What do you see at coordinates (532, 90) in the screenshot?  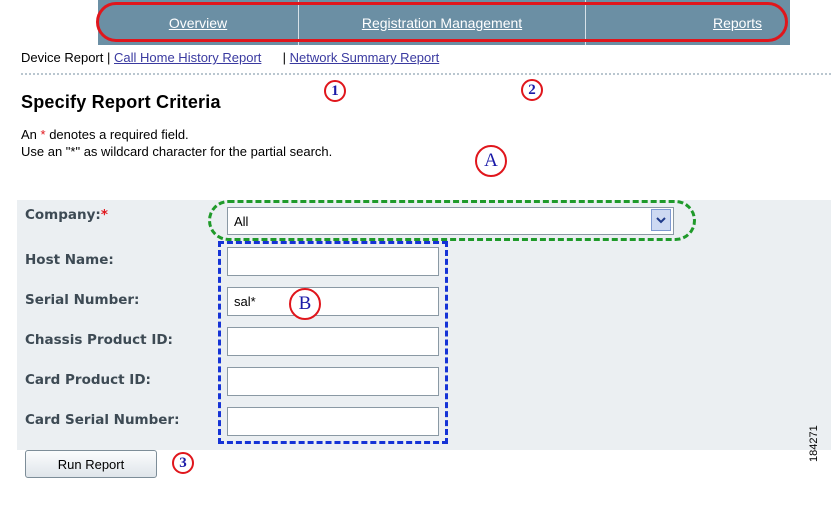 I see `callout-2: 2` at bounding box center [532, 90].